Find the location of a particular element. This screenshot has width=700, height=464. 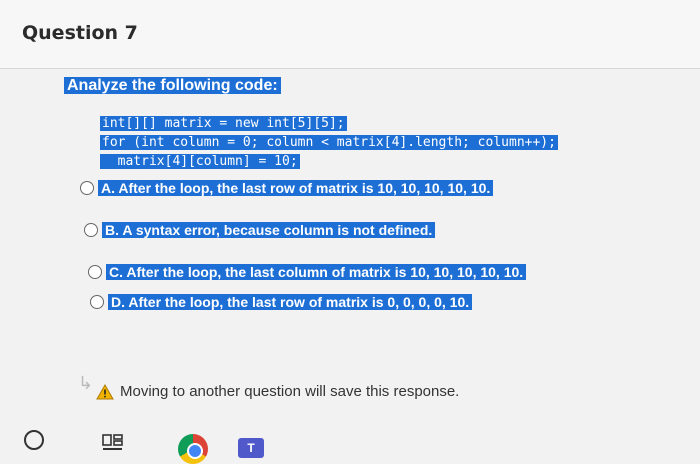

prompt-text: Analyze the following code: is located at coordinates (172, 85).